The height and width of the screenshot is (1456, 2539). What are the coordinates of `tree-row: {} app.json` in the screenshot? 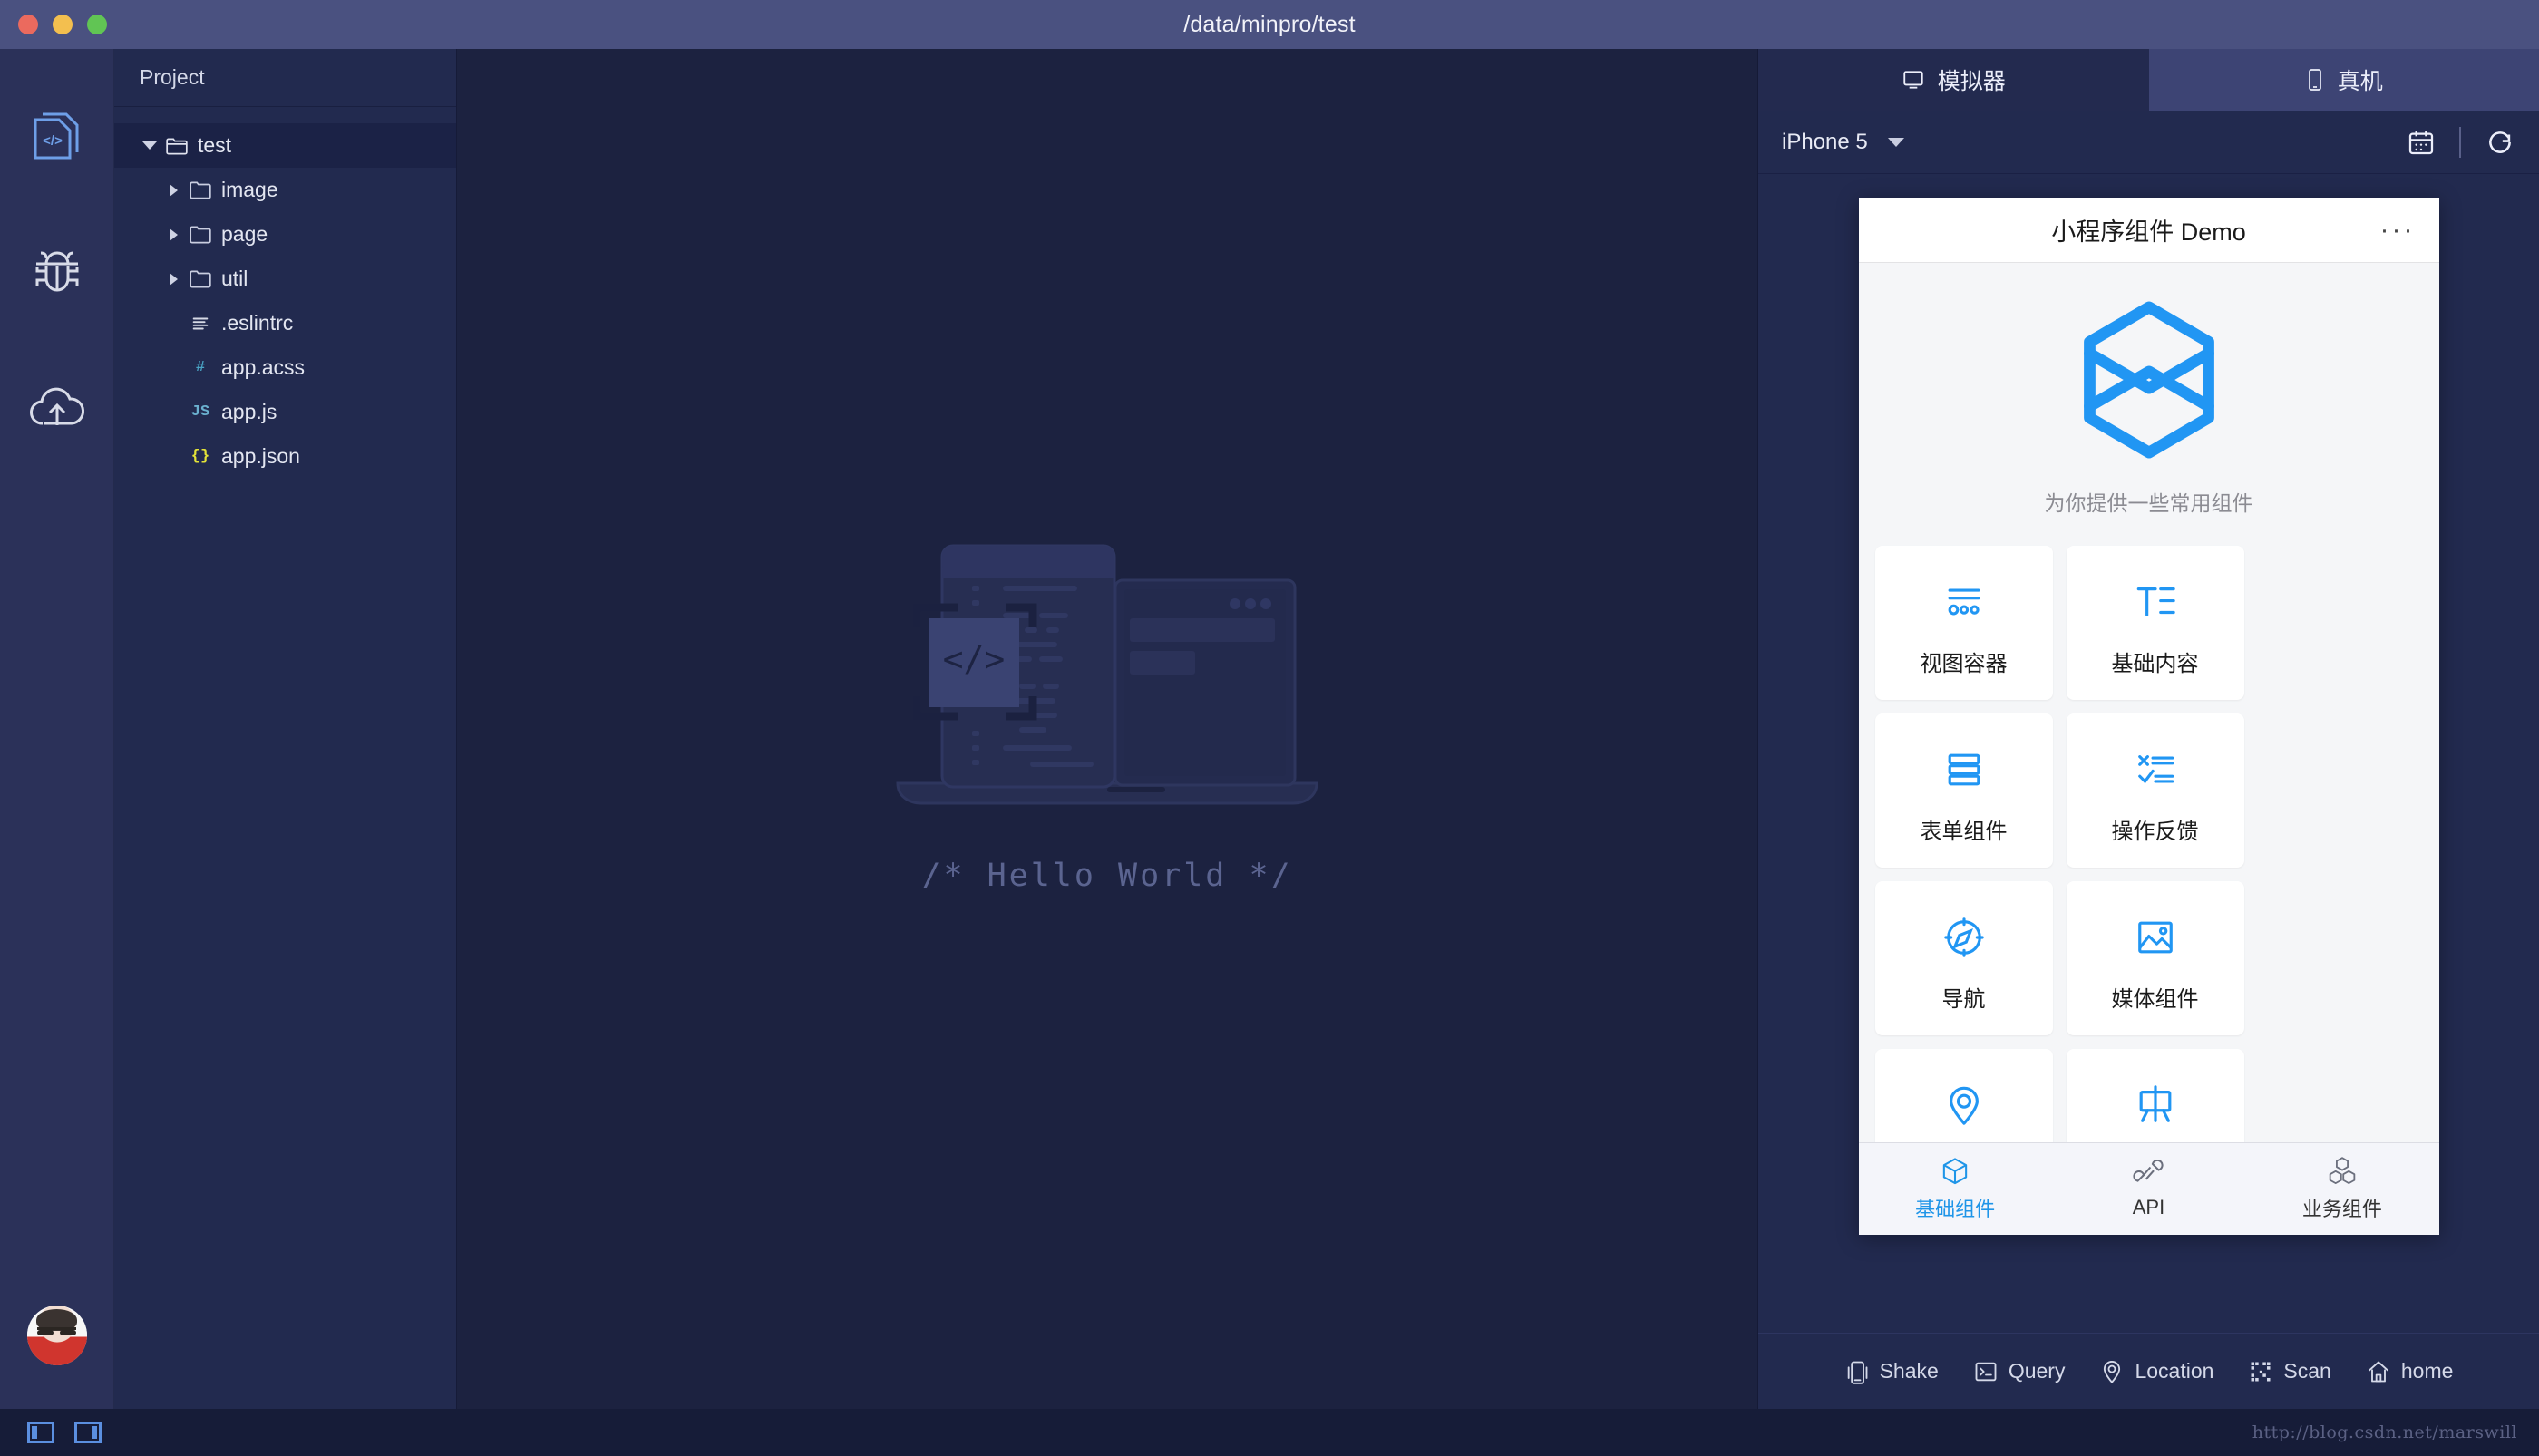 It's located at (285, 456).